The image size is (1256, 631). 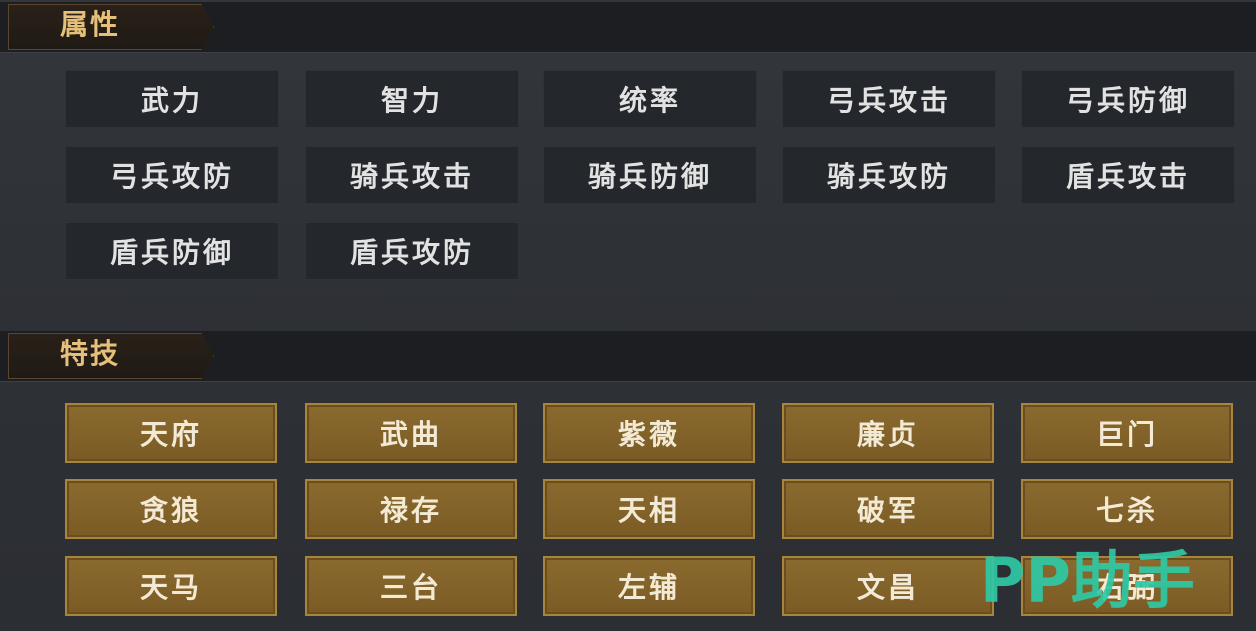 What do you see at coordinates (628, 356) in the screenshot?
I see `skills-section-header: 特技` at bounding box center [628, 356].